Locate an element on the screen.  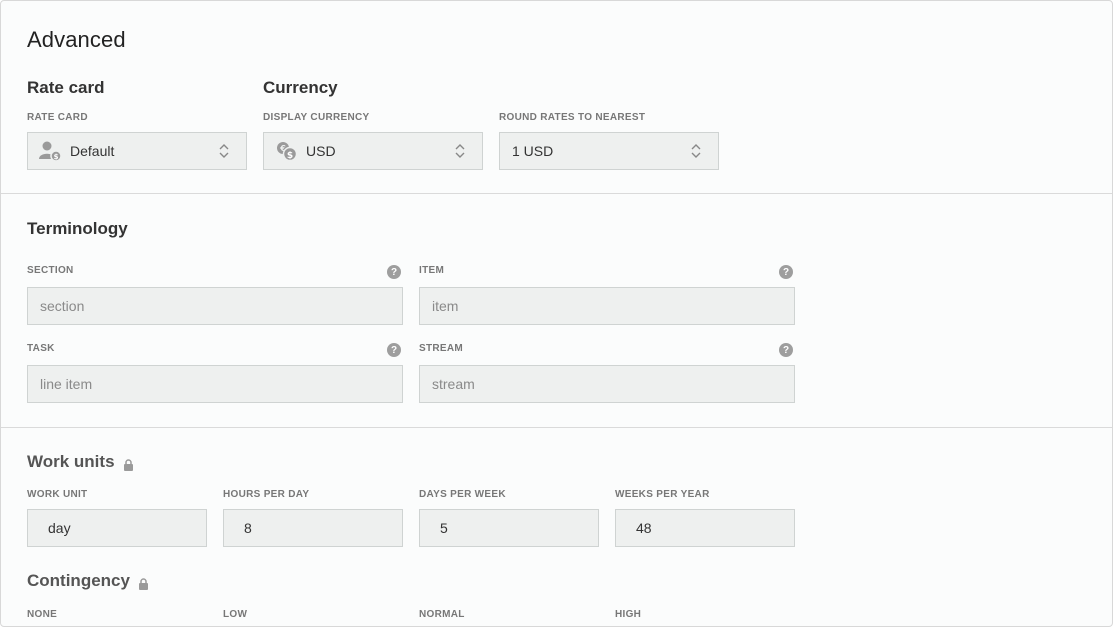
display-currency-value: USD is located at coordinates (321, 151).